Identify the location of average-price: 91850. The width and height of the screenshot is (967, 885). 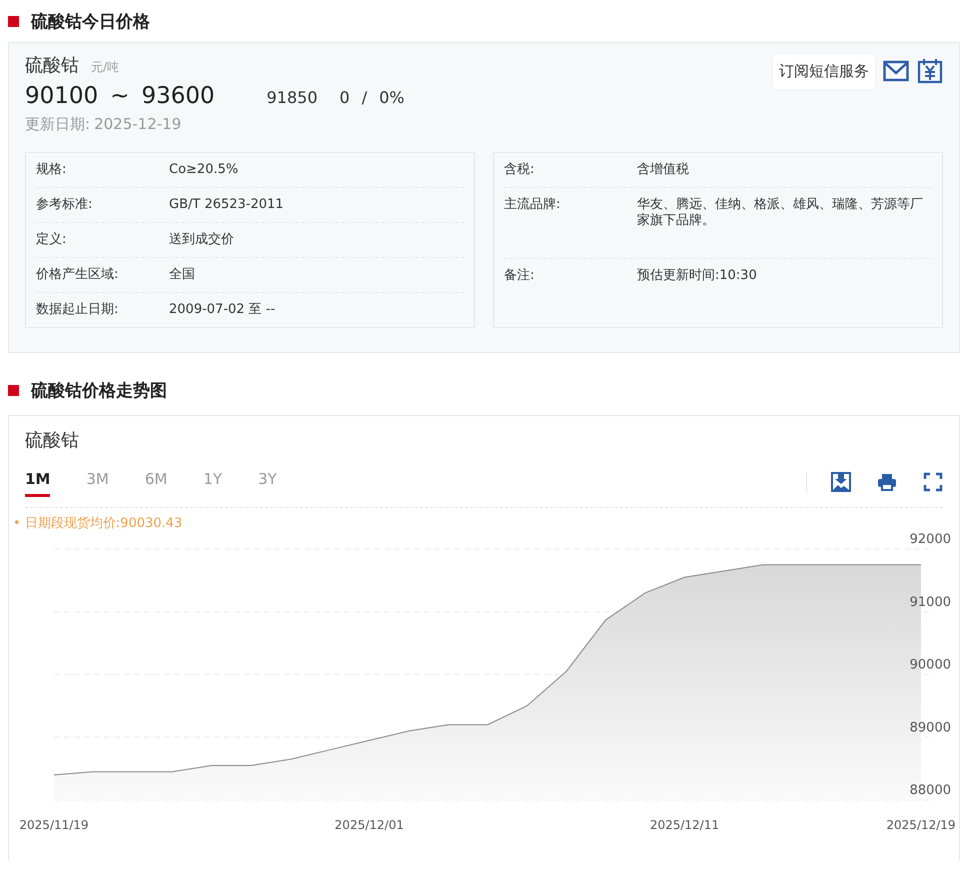
(292, 97).